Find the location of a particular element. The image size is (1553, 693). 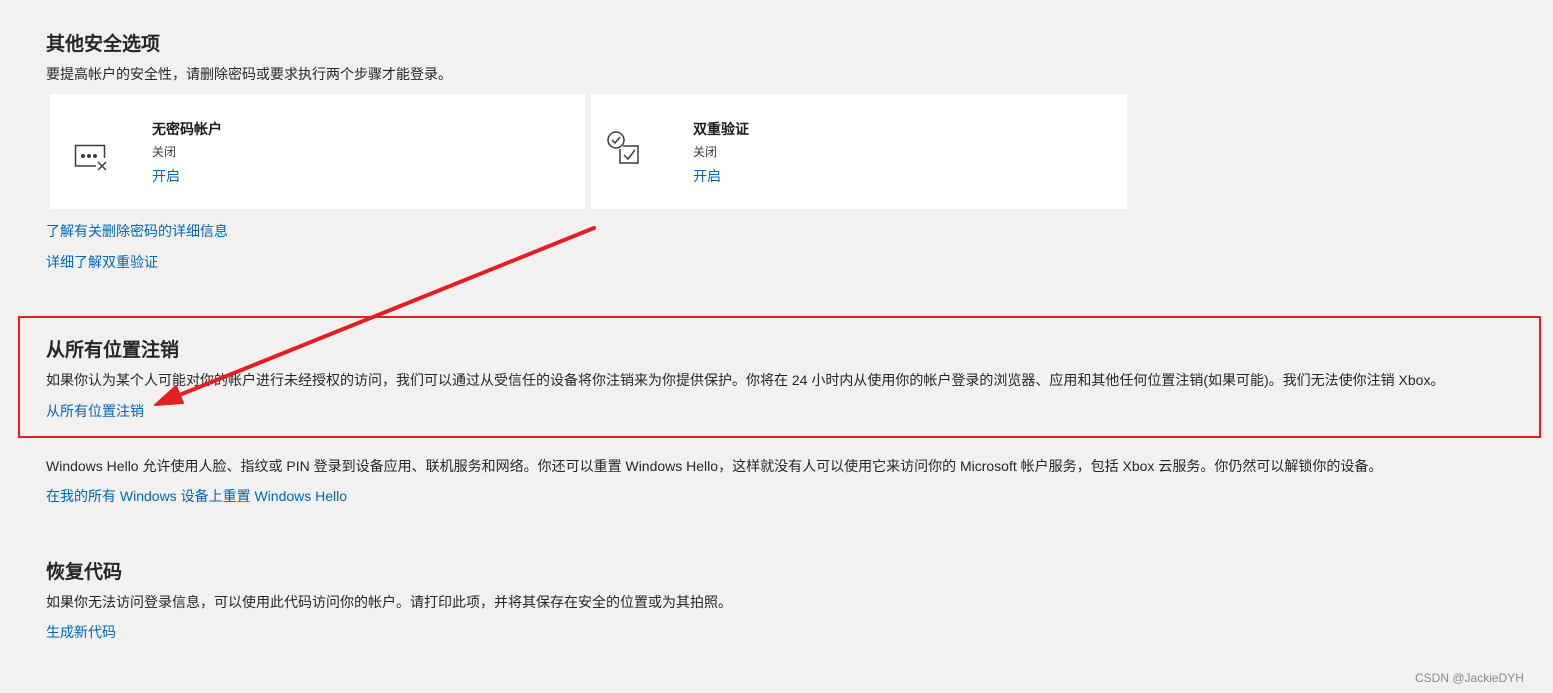

other-security-title: 其他安全选项 is located at coordinates (103, 44).